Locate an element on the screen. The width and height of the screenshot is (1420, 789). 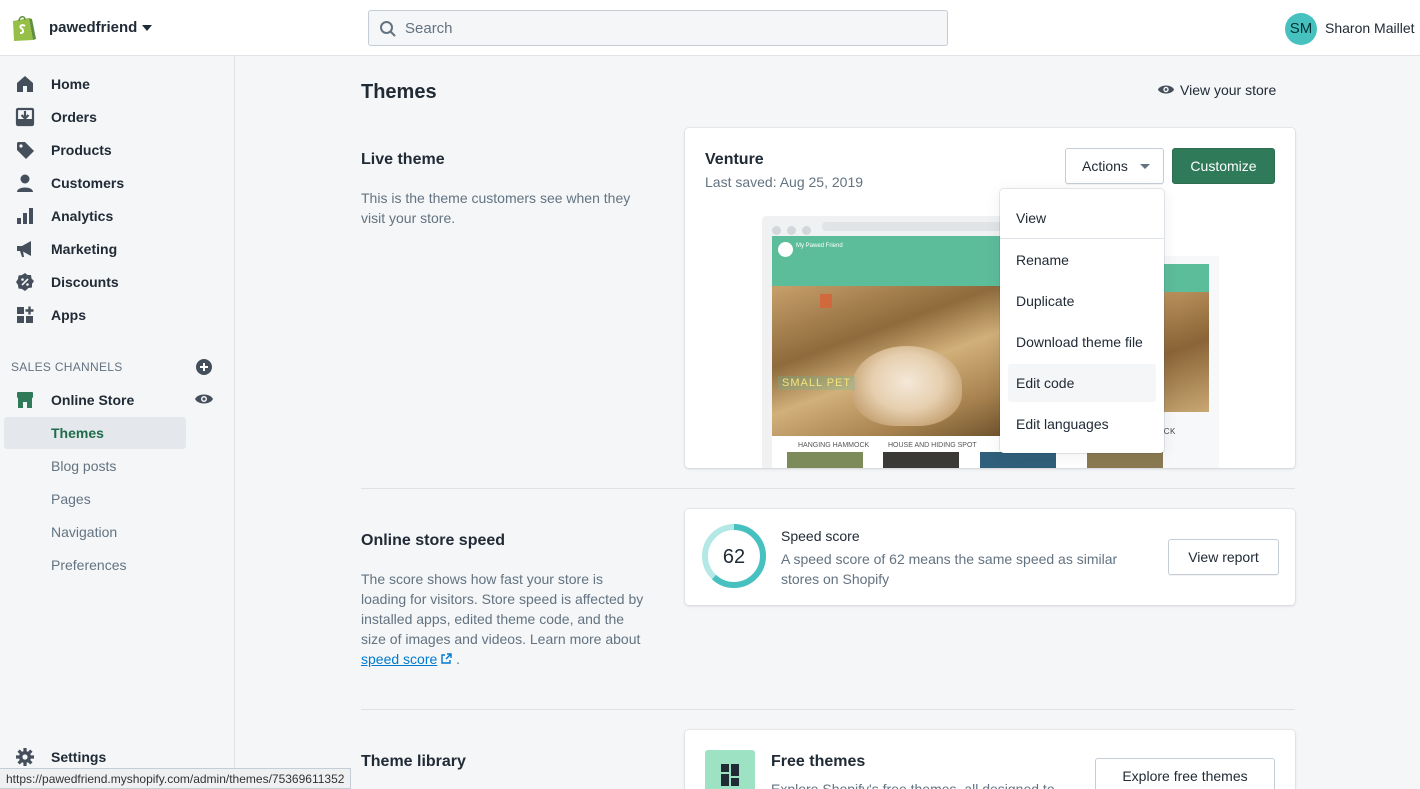
store-name: pawedfriend is located at coordinates (93, 27).